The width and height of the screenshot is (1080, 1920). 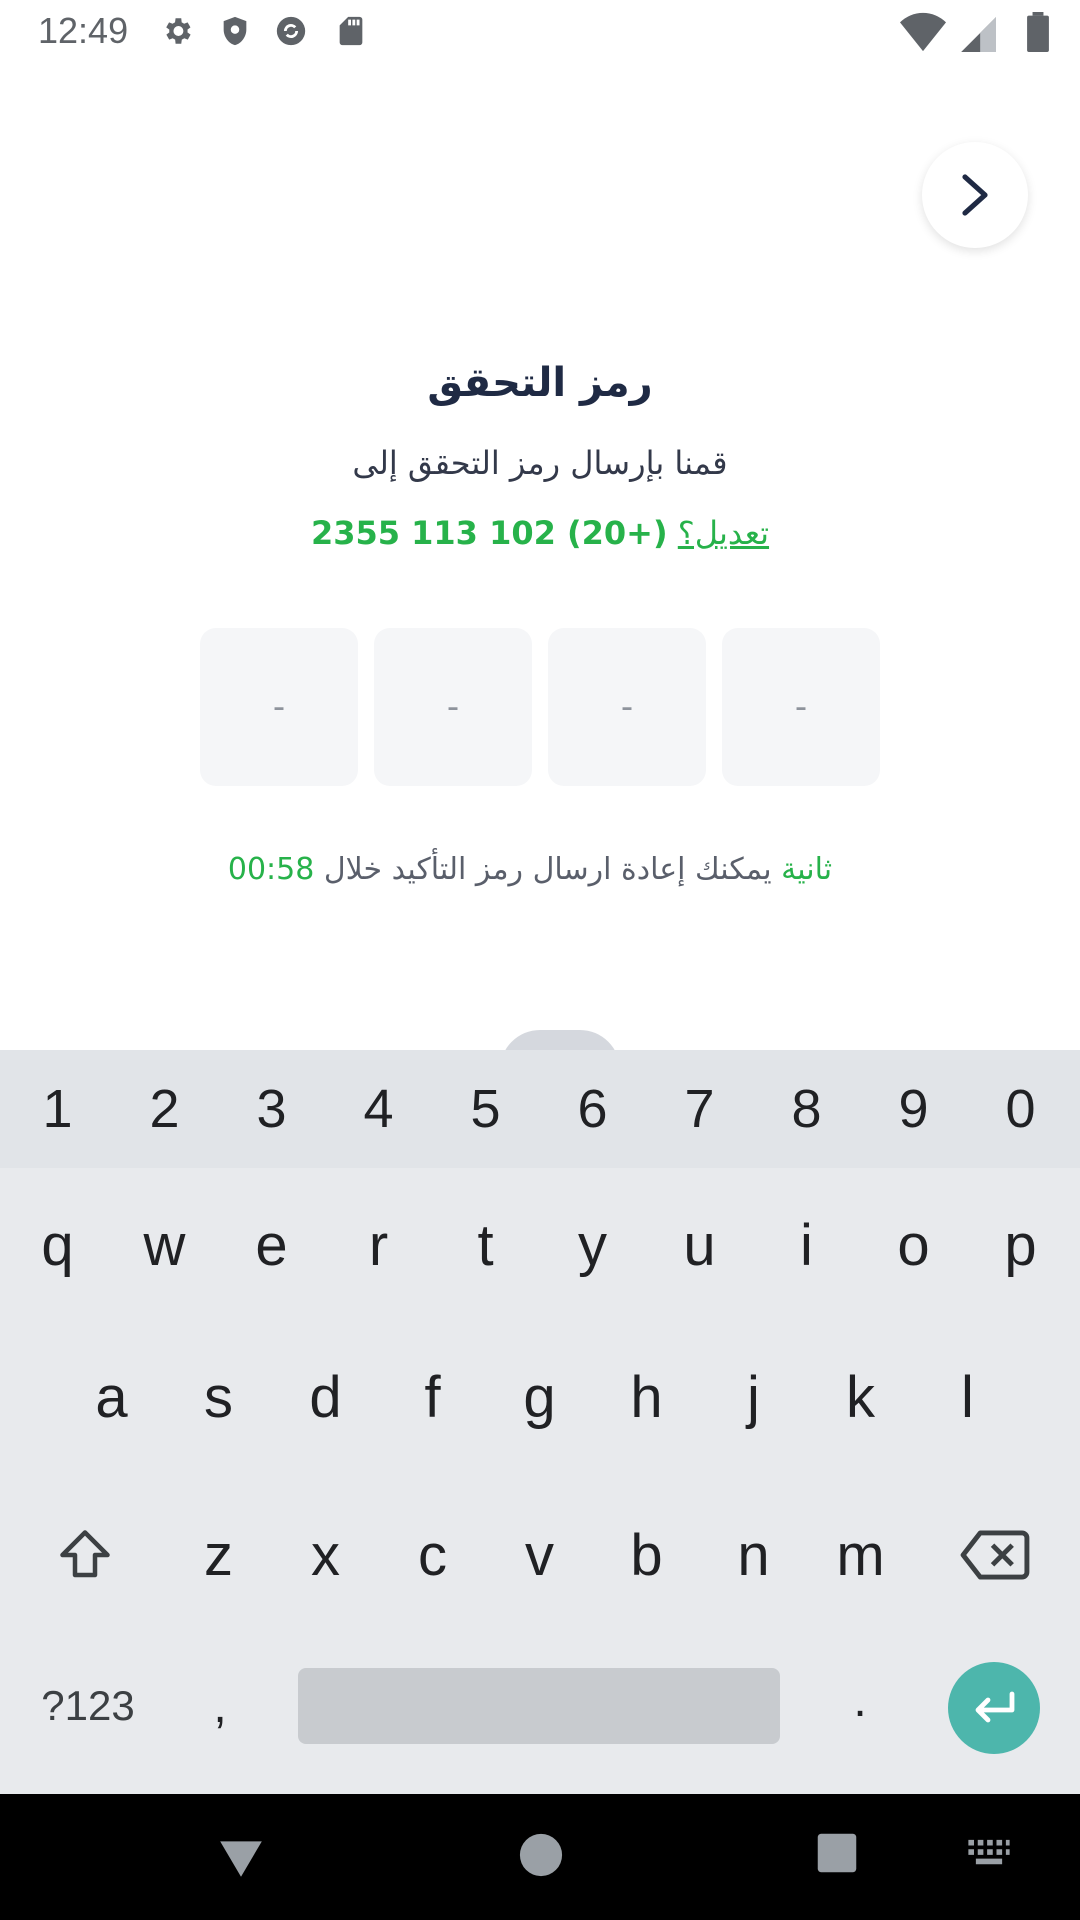 I want to click on wifi-icon, so click(x=923, y=32).